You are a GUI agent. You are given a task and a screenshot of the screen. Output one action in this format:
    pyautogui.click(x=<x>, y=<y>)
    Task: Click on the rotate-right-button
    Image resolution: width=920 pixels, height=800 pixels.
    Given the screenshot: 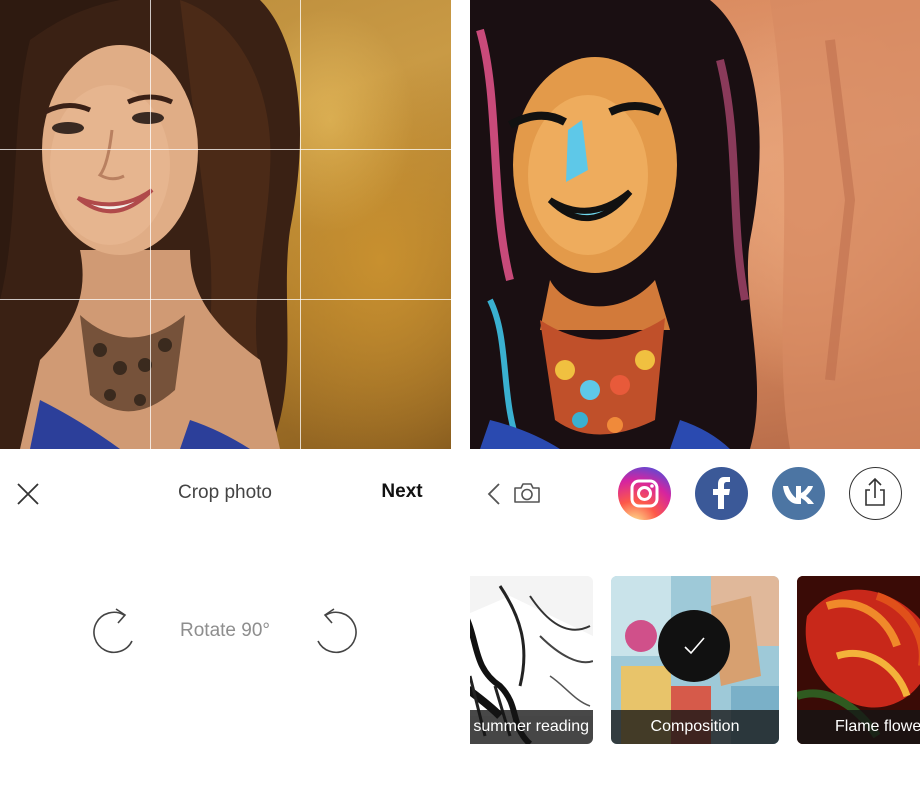 What is the action you would take?
    pyautogui.click(x=338, y=631)
    